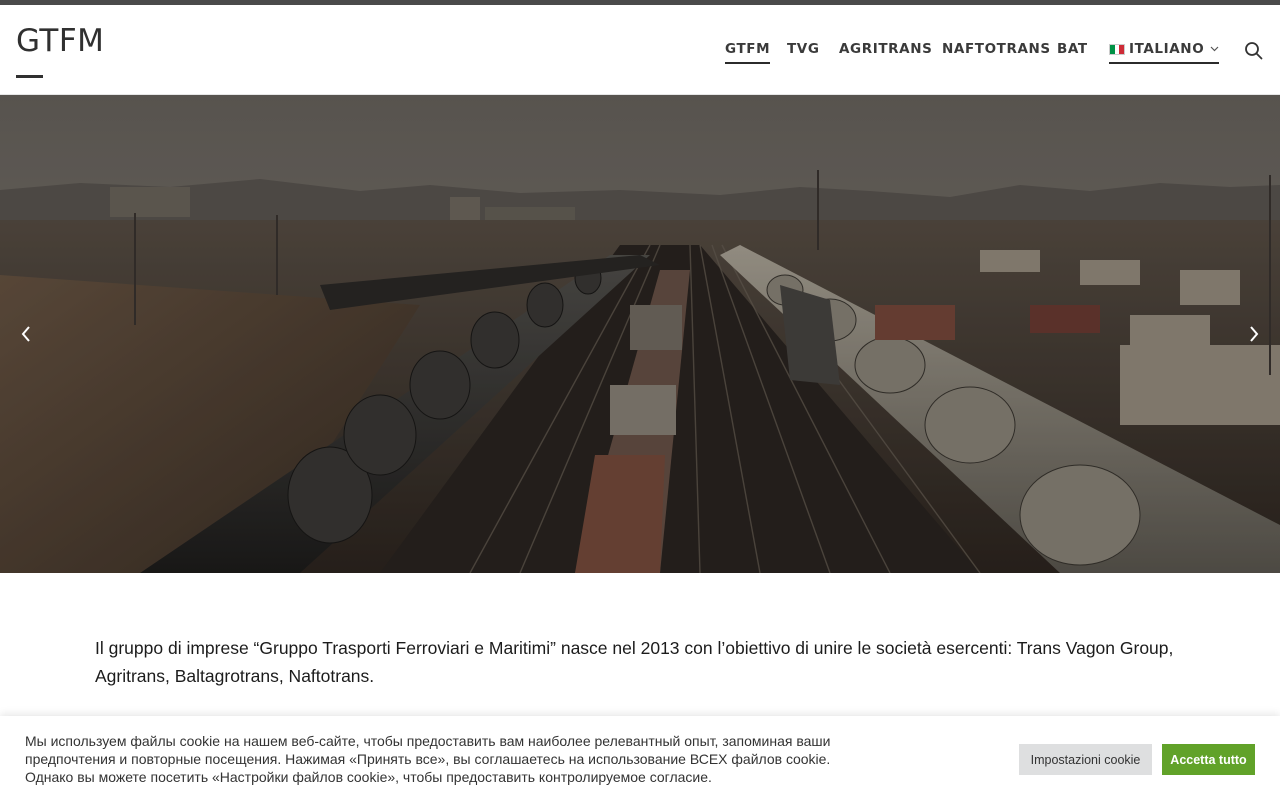 The width and height of the screenshot is (1280, 800). I want to click on logo-underline, so click(29, 76).